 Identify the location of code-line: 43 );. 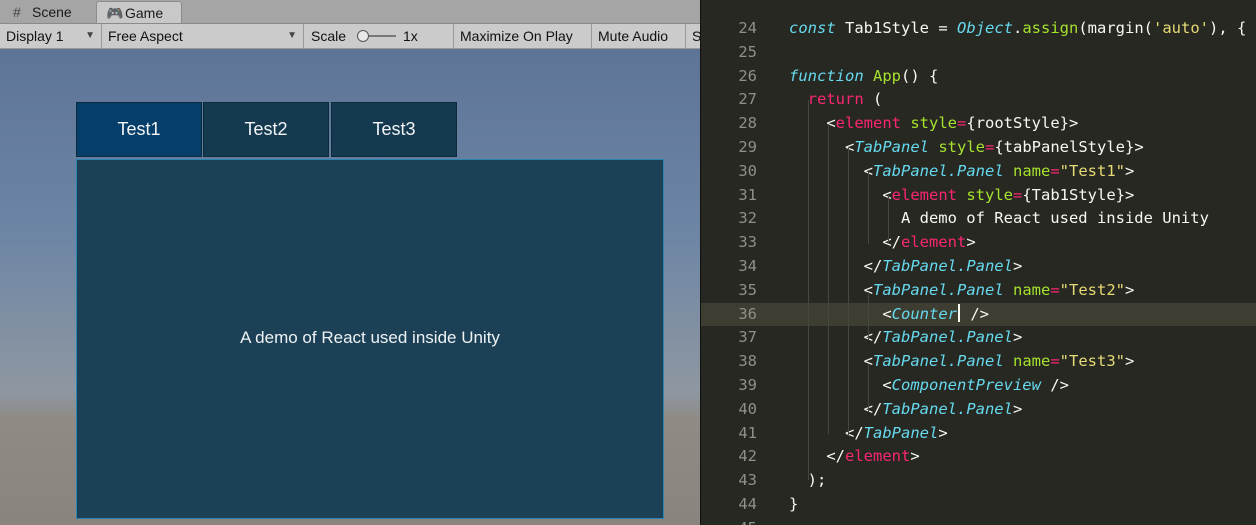
(978, 481).